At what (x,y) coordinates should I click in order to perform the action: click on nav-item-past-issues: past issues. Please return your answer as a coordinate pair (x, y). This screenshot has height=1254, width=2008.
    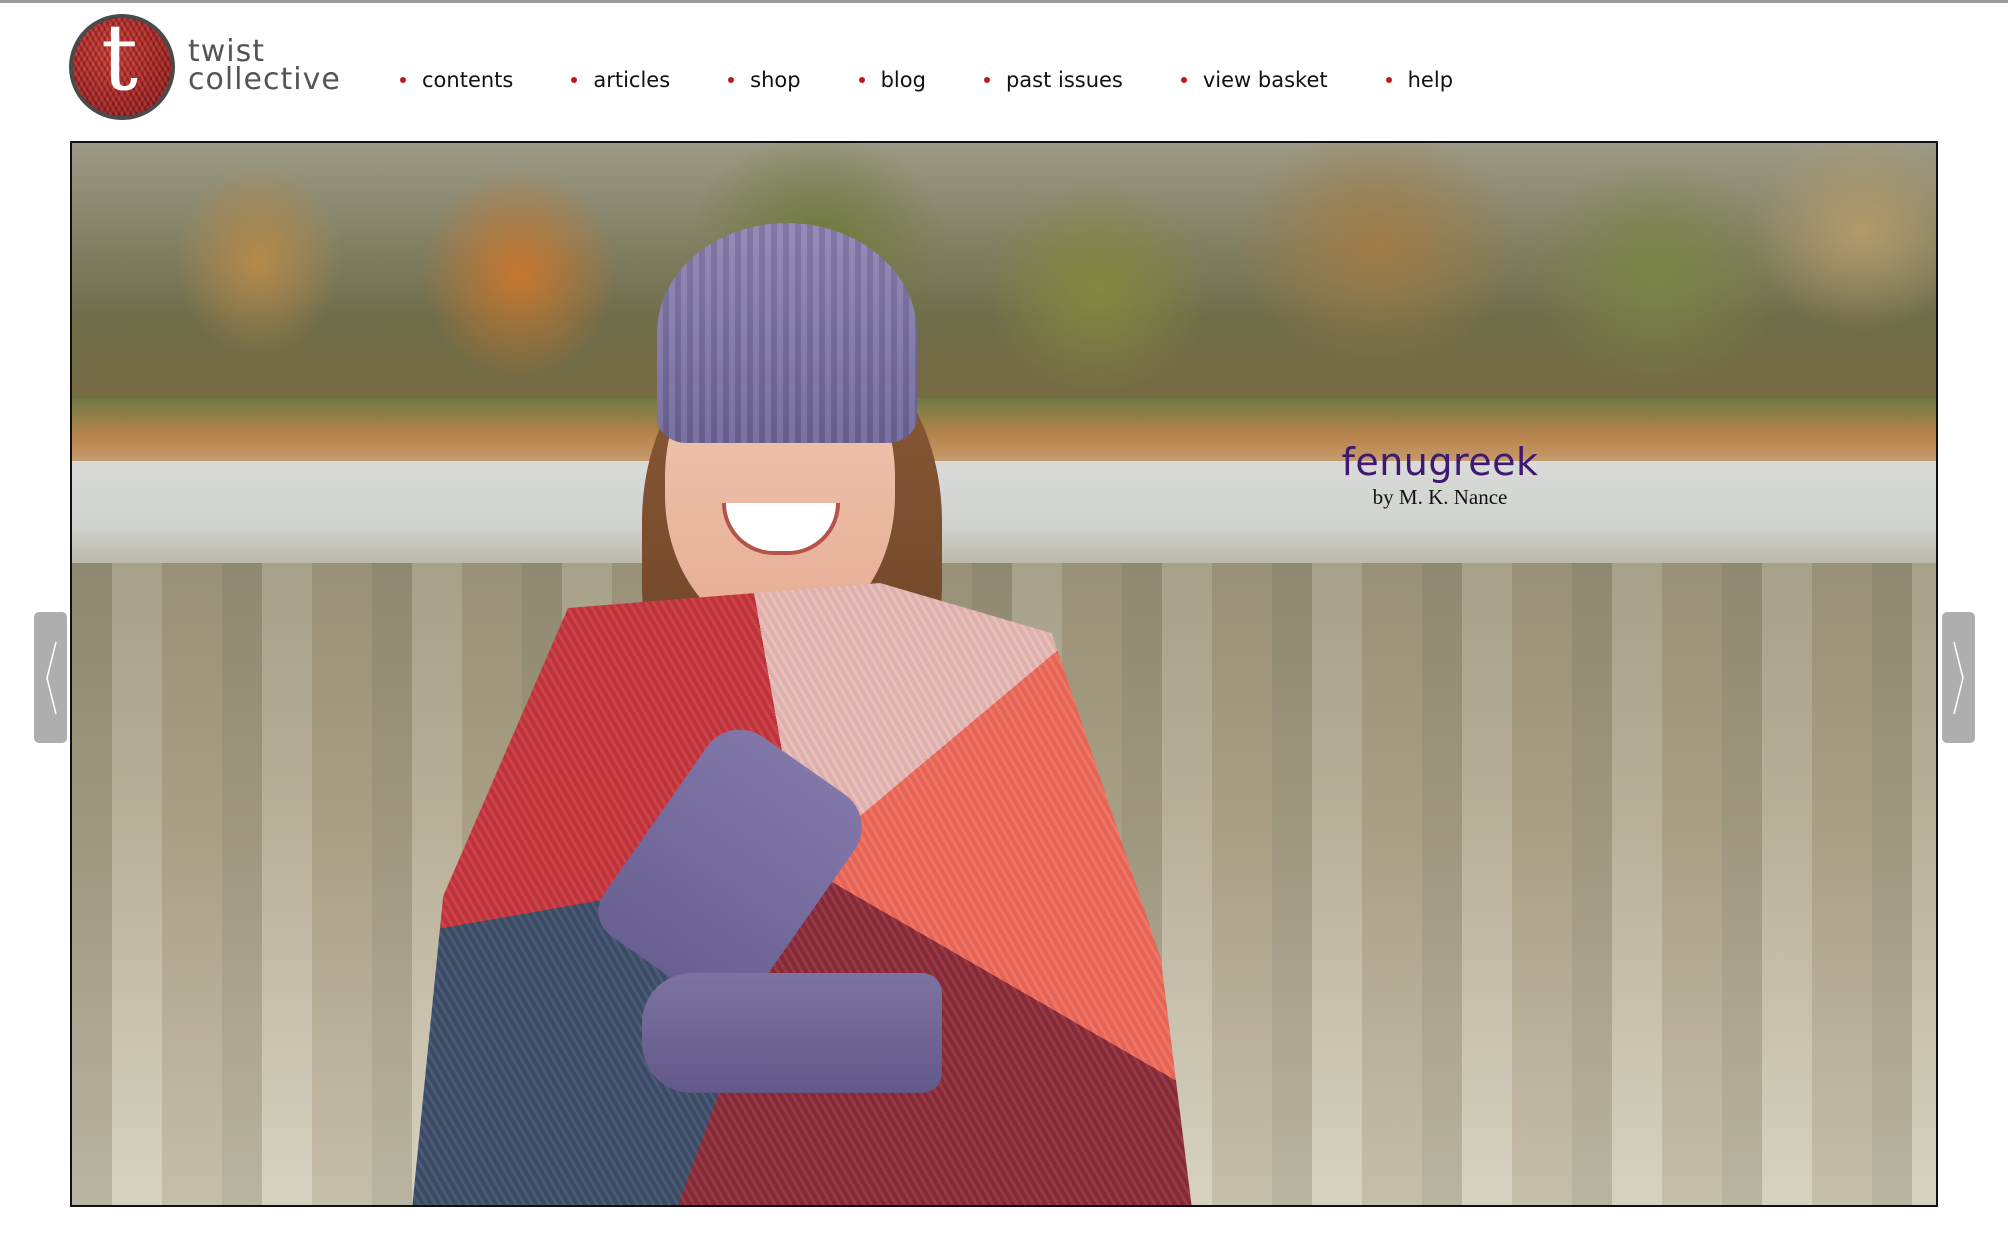
    Looking at the image, I should click on (1053, 80).